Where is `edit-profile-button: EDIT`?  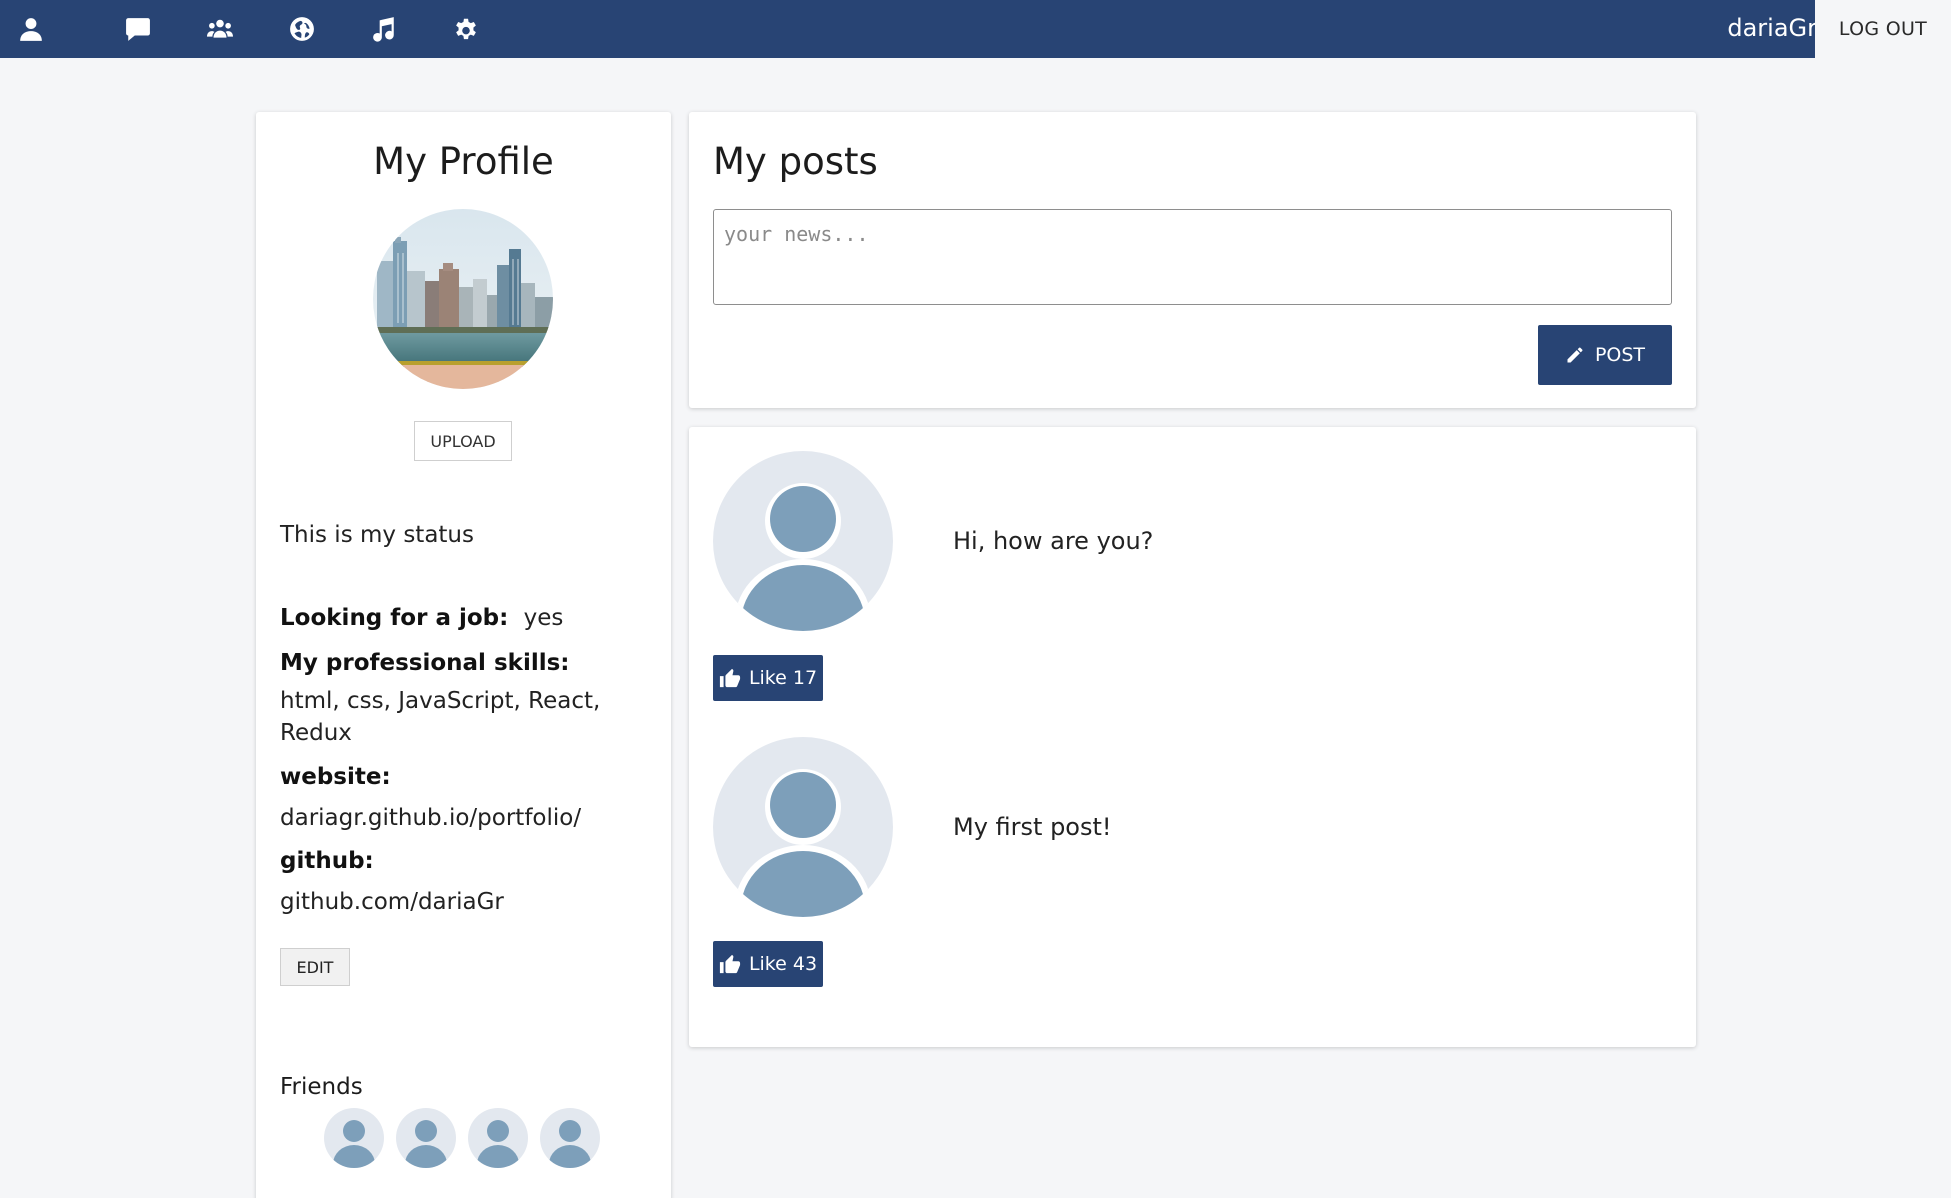
edit-profile-button: EDIT is located at coordinates (315, 967).